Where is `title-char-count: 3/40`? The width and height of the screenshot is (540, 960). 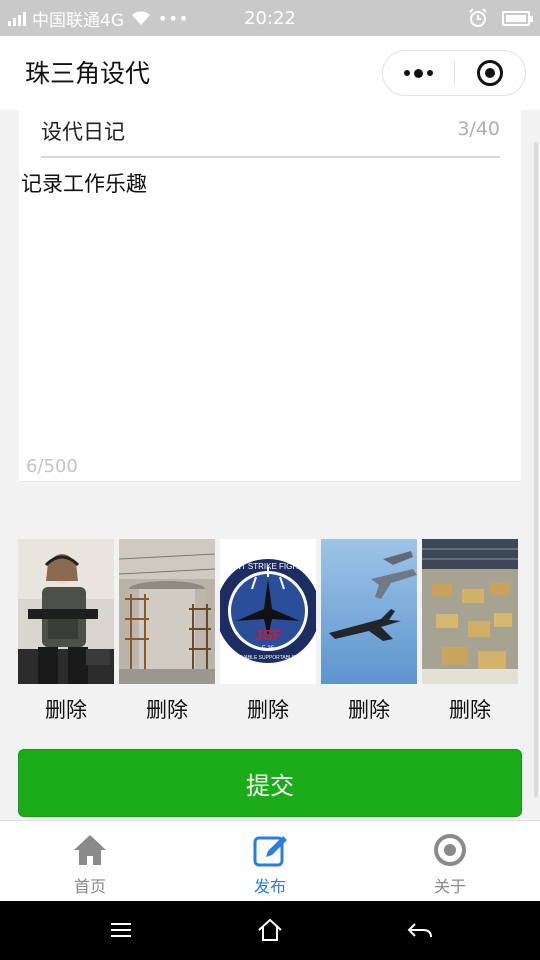
title-char-count: 3/40 is located at coordinates (478, 129).